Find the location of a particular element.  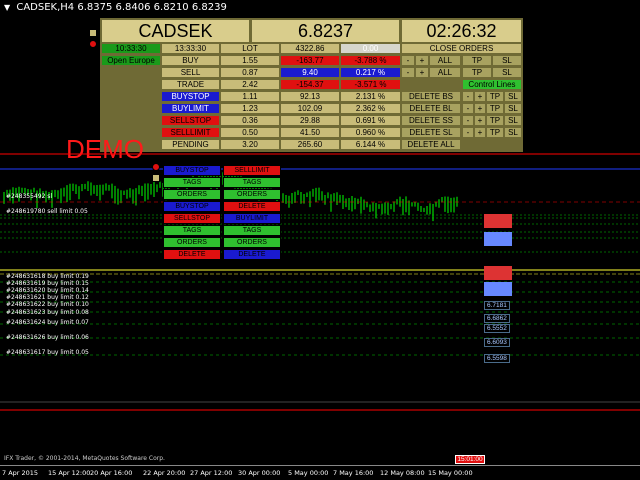

time-tick: 7 May 16:00 is located at coordinates (353, 473).